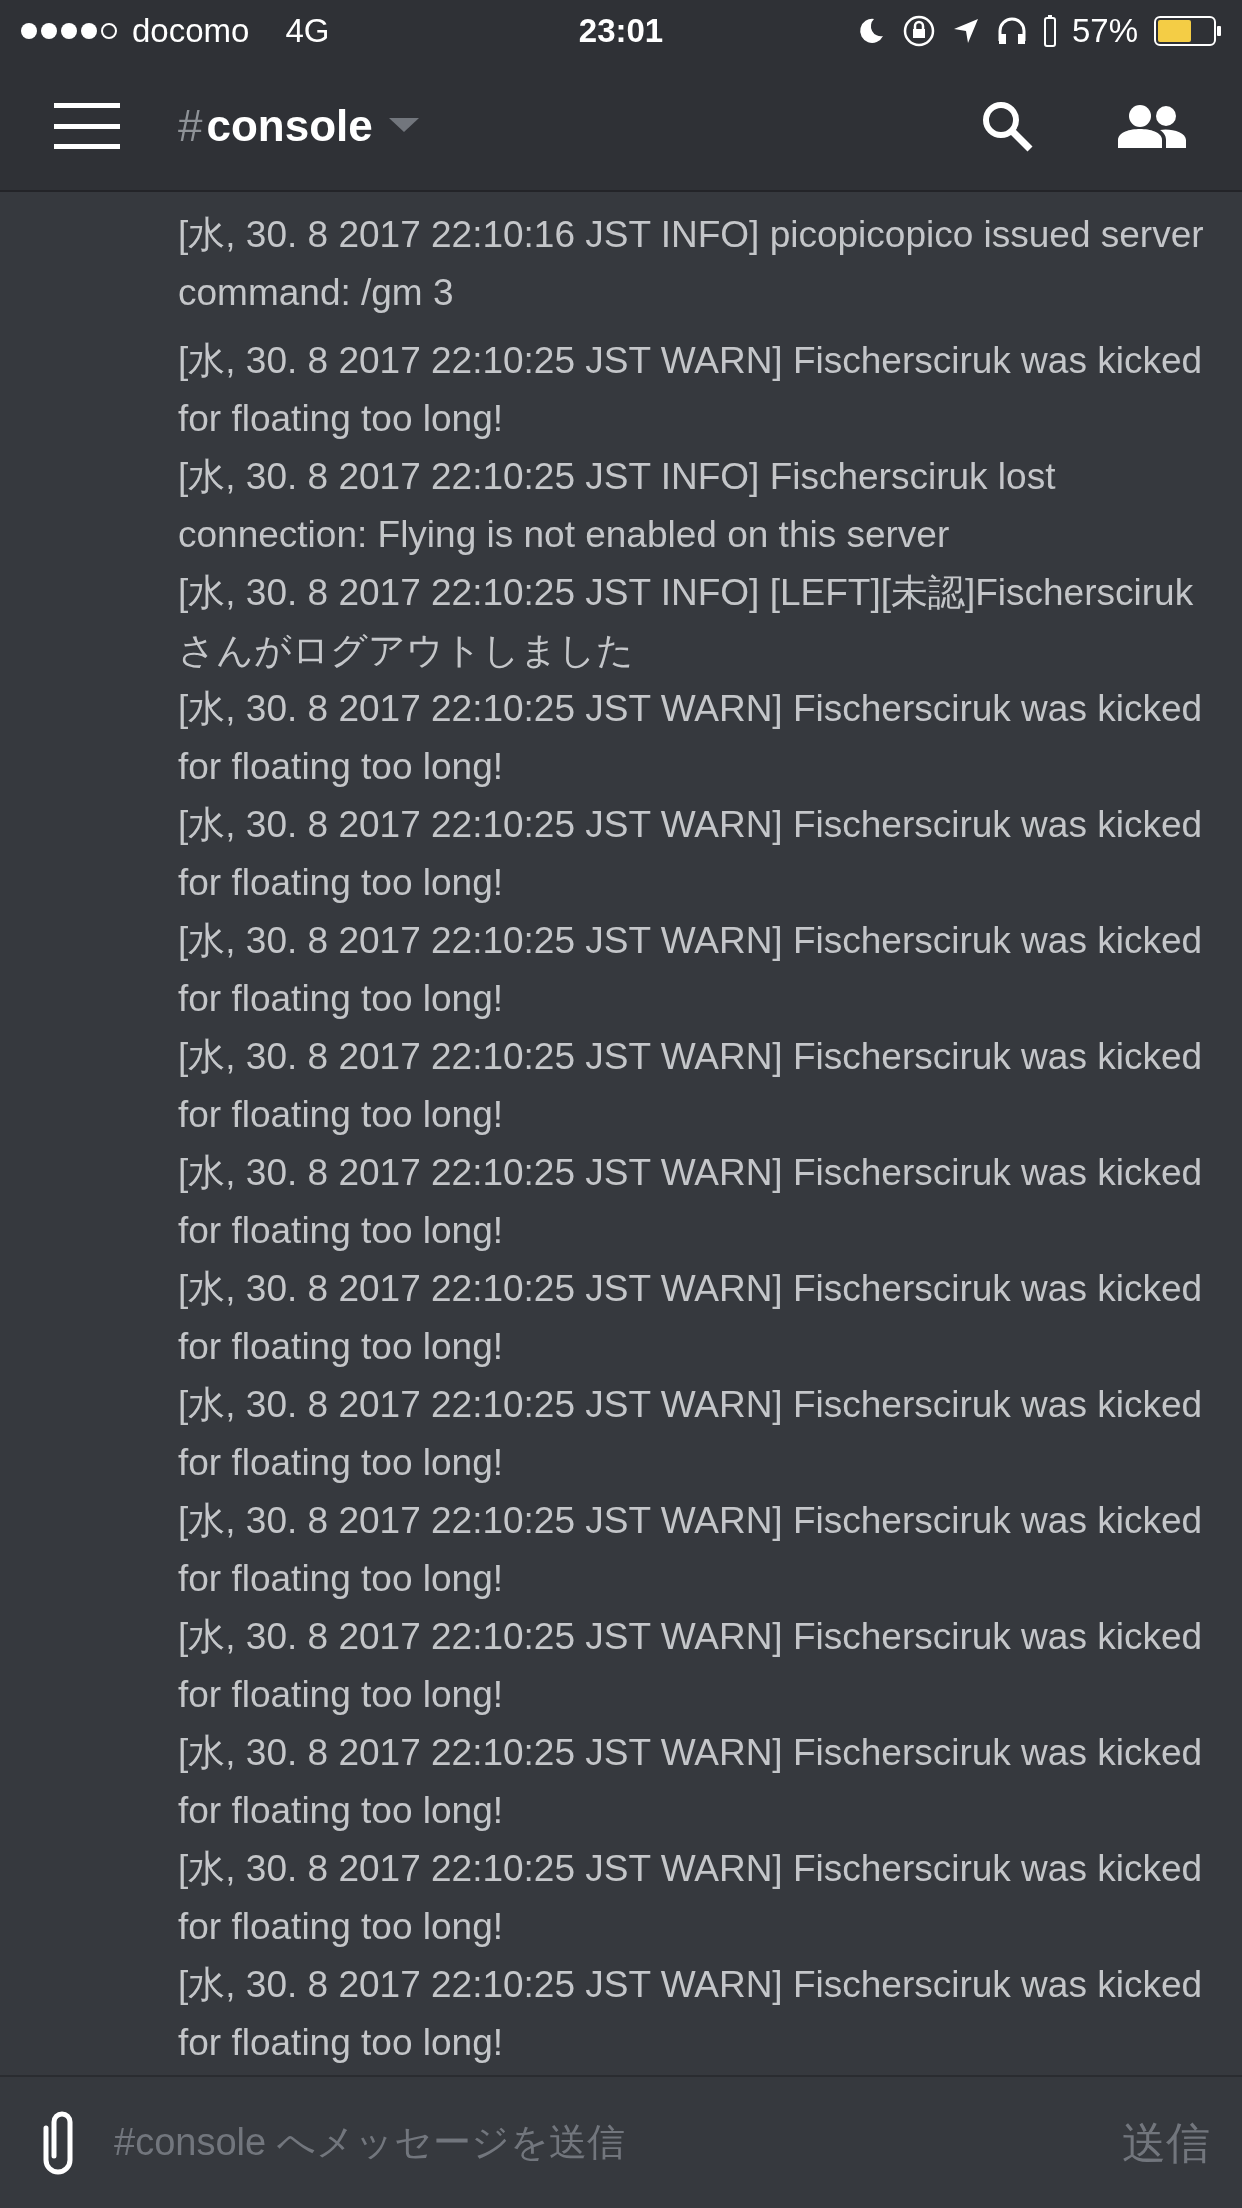 This screenshot has height=2208, width=1242. Describe the element at coordinates (190, 126) in the screenshot. I see `channel-hash: #` at that location.